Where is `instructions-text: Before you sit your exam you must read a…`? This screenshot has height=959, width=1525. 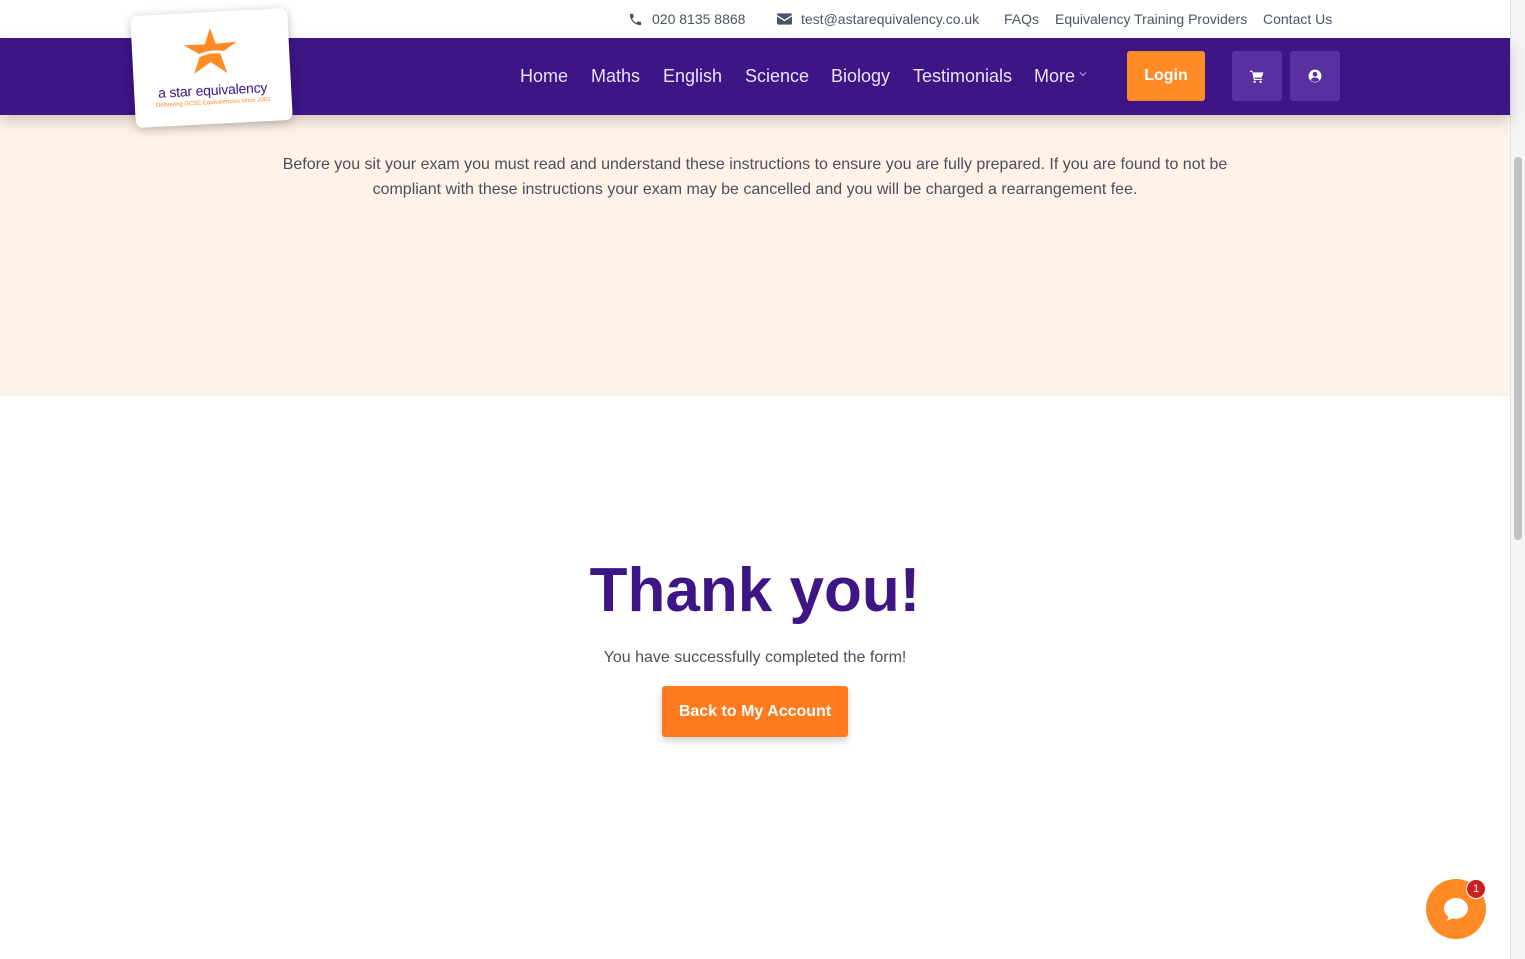
instructions-text: Before you sit your exam you must read a… is located at coordinates (755, 177).